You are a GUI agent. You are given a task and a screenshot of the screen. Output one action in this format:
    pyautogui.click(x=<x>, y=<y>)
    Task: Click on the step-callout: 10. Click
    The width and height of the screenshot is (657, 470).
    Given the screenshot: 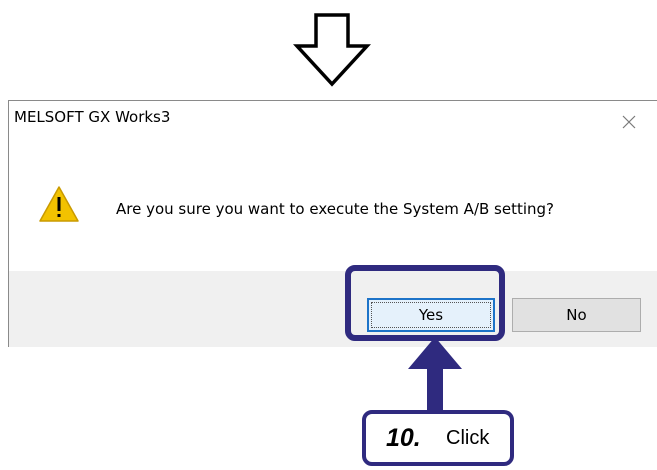 What is the action you would take?
    pyautogui.click(x=438, y=438)
    